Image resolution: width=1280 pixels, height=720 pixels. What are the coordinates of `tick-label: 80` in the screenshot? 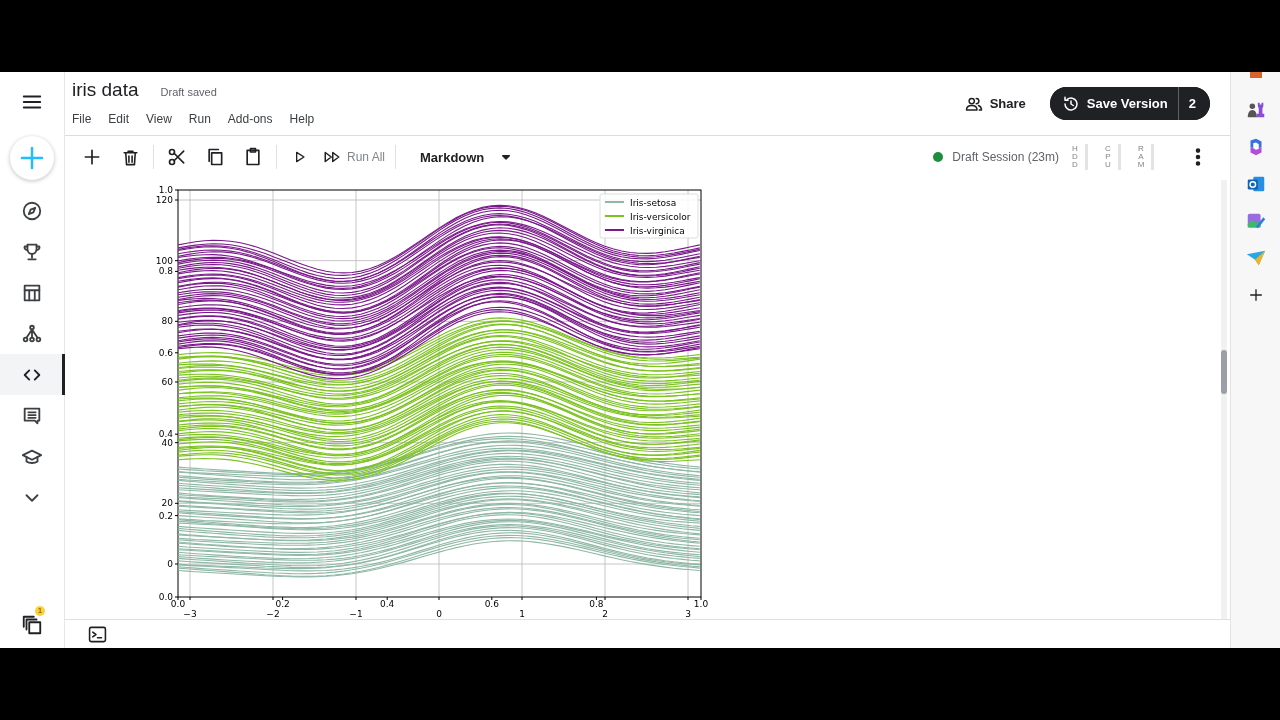 It's located at (167, 321).